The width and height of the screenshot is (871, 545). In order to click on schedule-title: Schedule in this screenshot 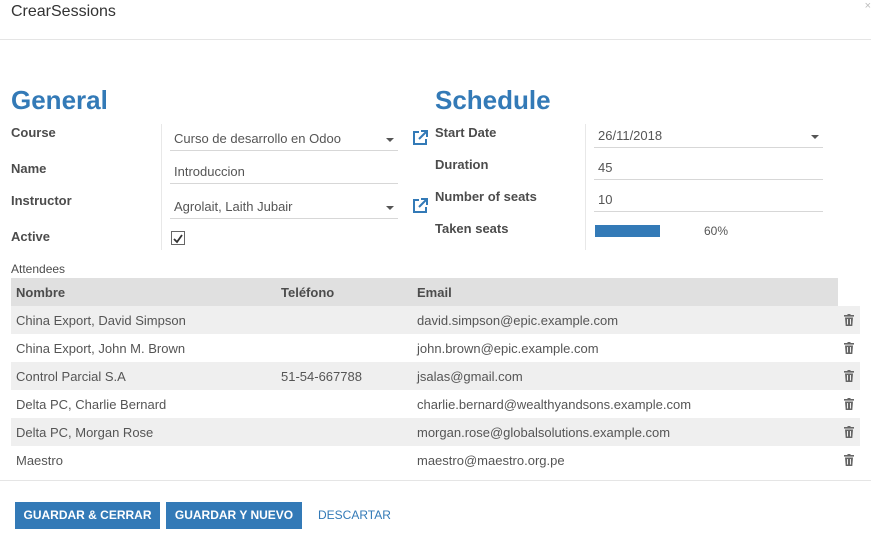, I will do `click(493, 100)`.